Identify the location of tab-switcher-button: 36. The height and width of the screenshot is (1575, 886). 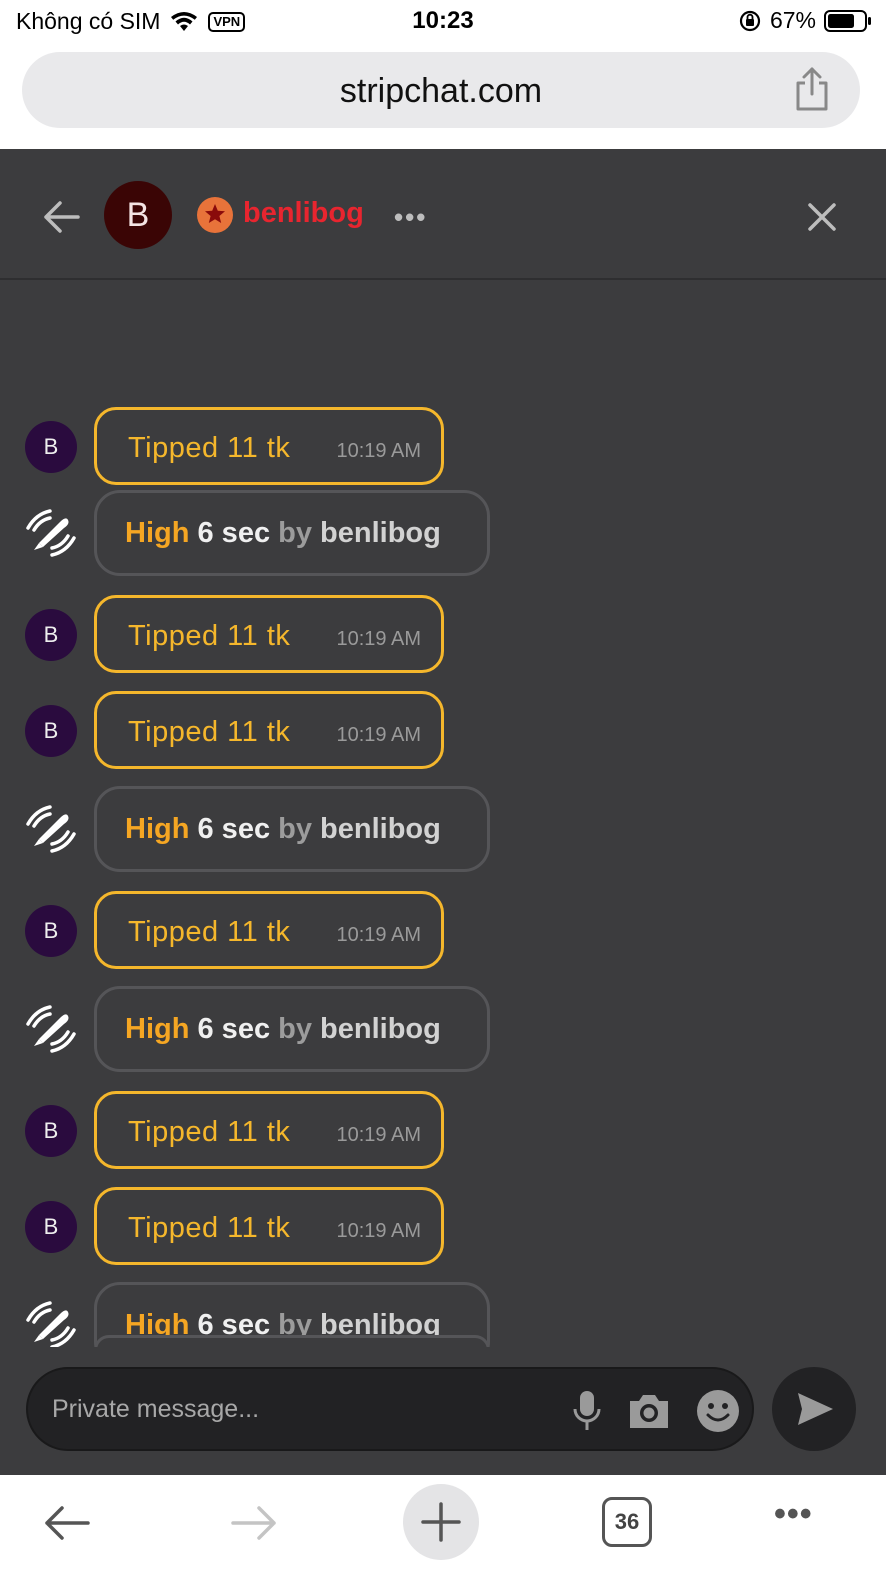
(627, 1522).